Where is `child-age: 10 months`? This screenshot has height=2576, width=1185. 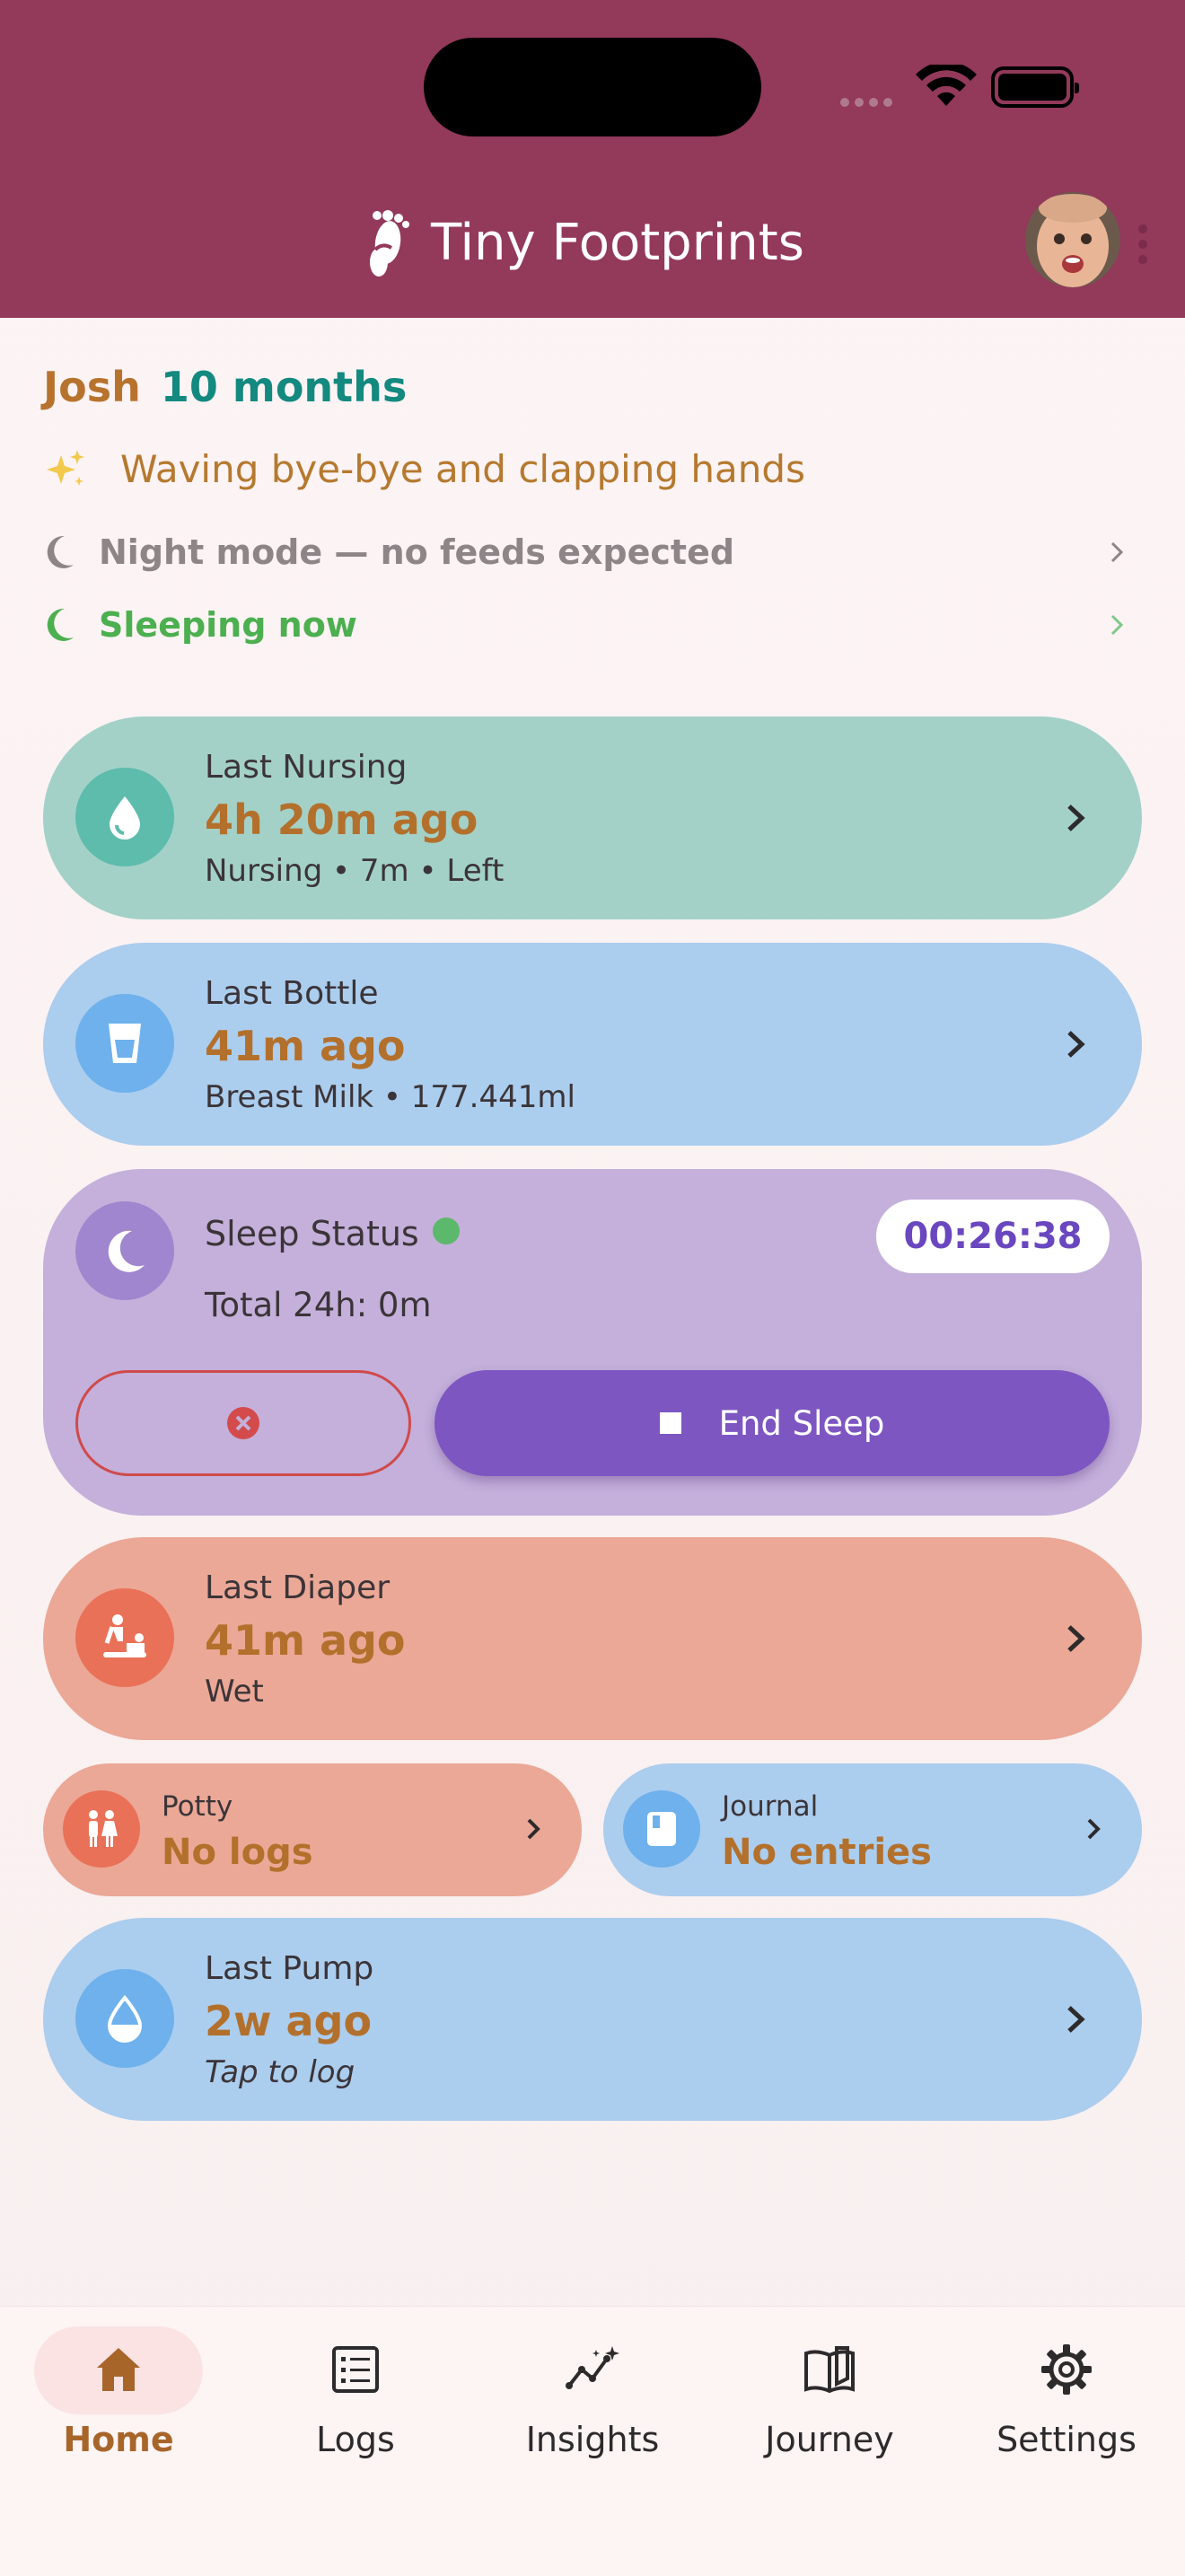 child-age: 10 months is located at coordinates (284, 387).